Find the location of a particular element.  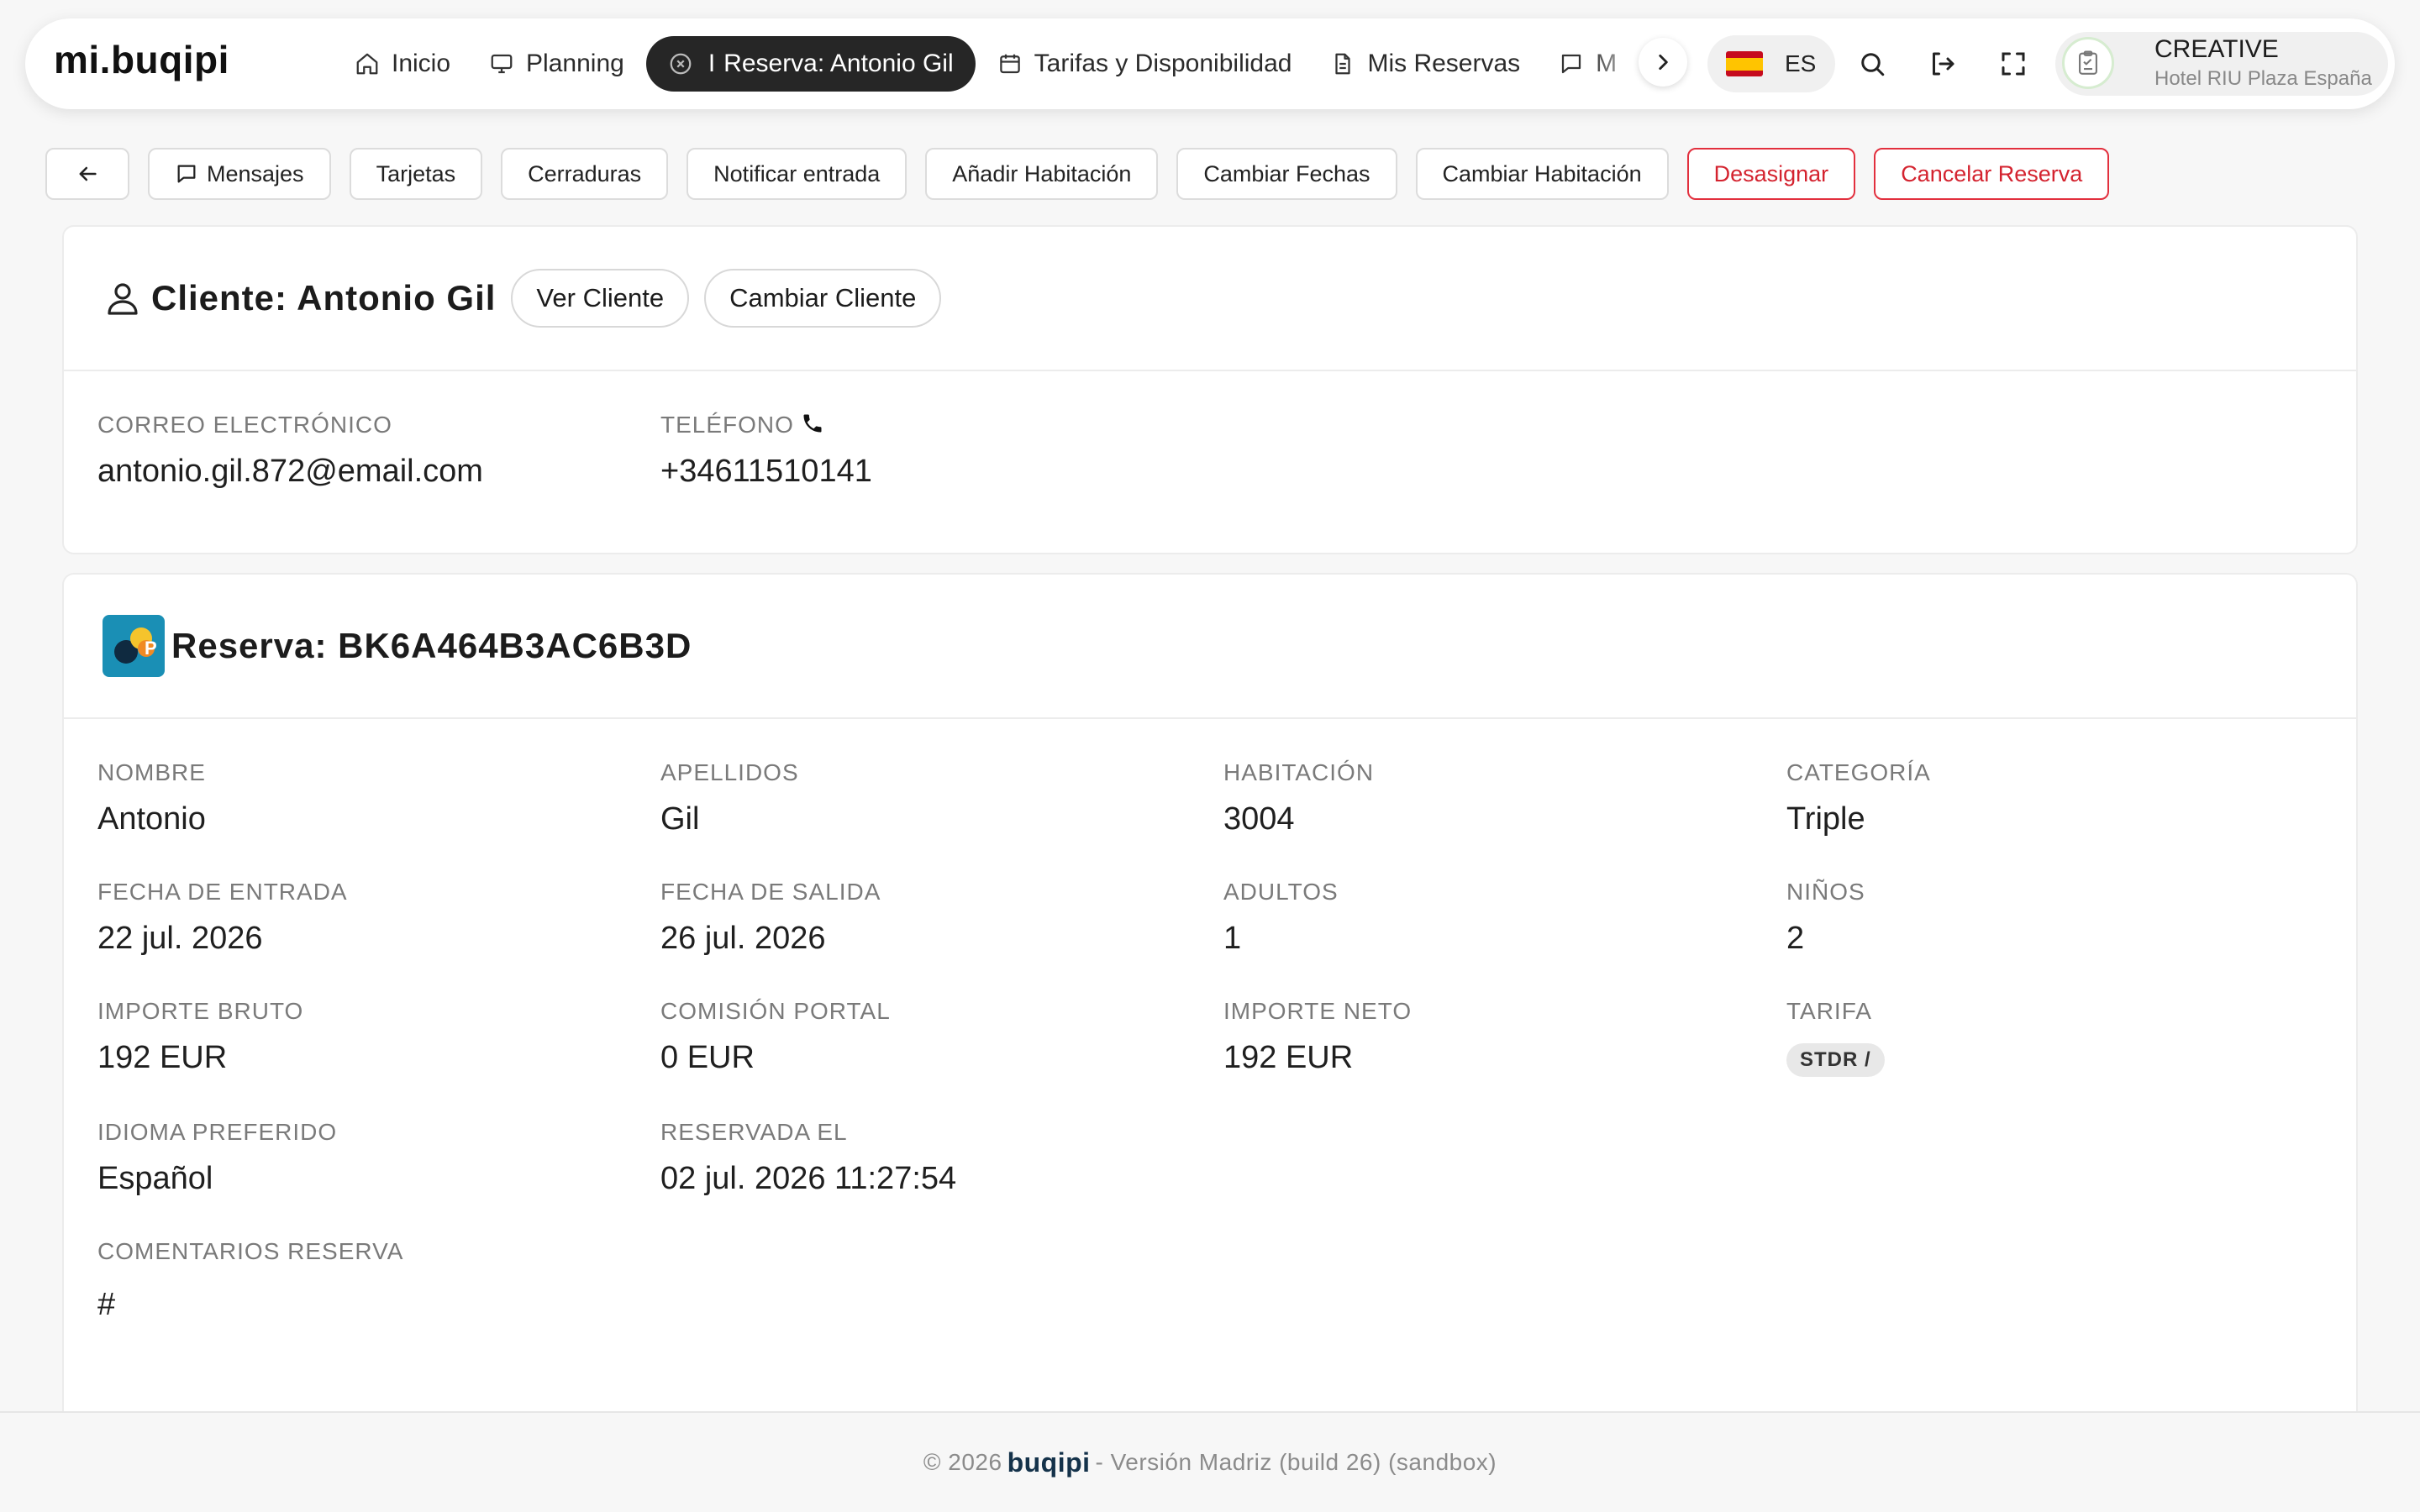

chevron-right-icon is located at coordinates (1663, 62).